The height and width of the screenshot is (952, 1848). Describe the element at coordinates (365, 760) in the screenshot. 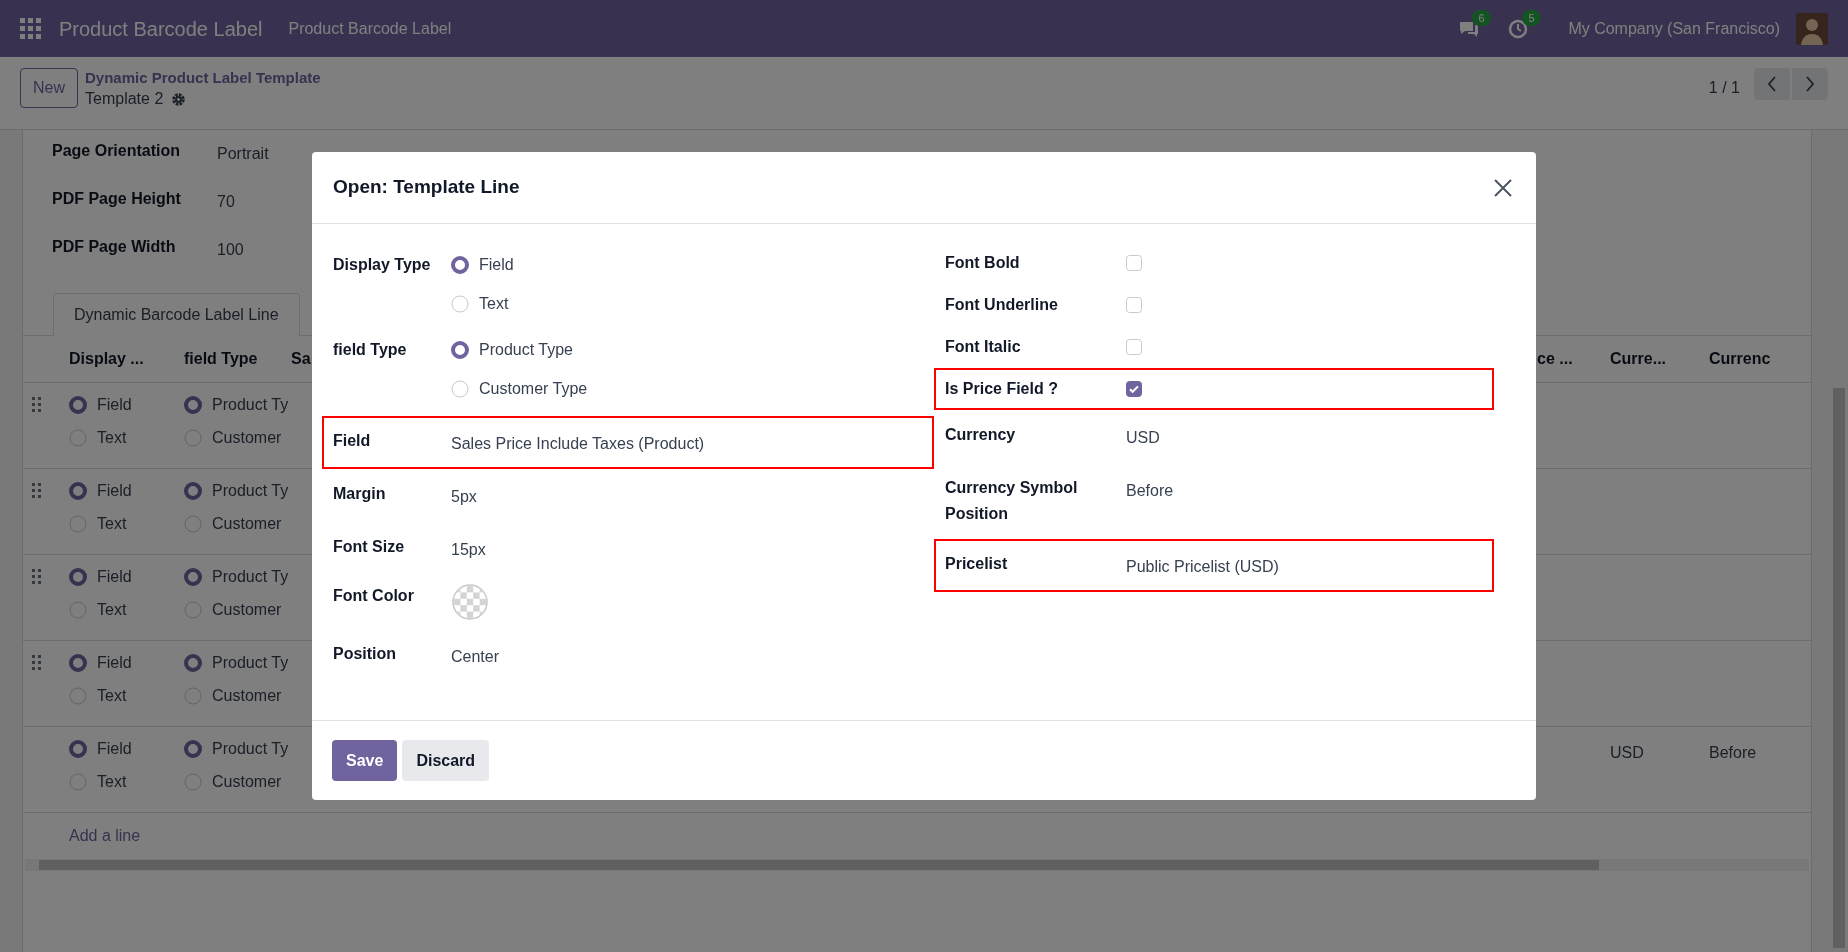

I see `save-button: Save` at that location.